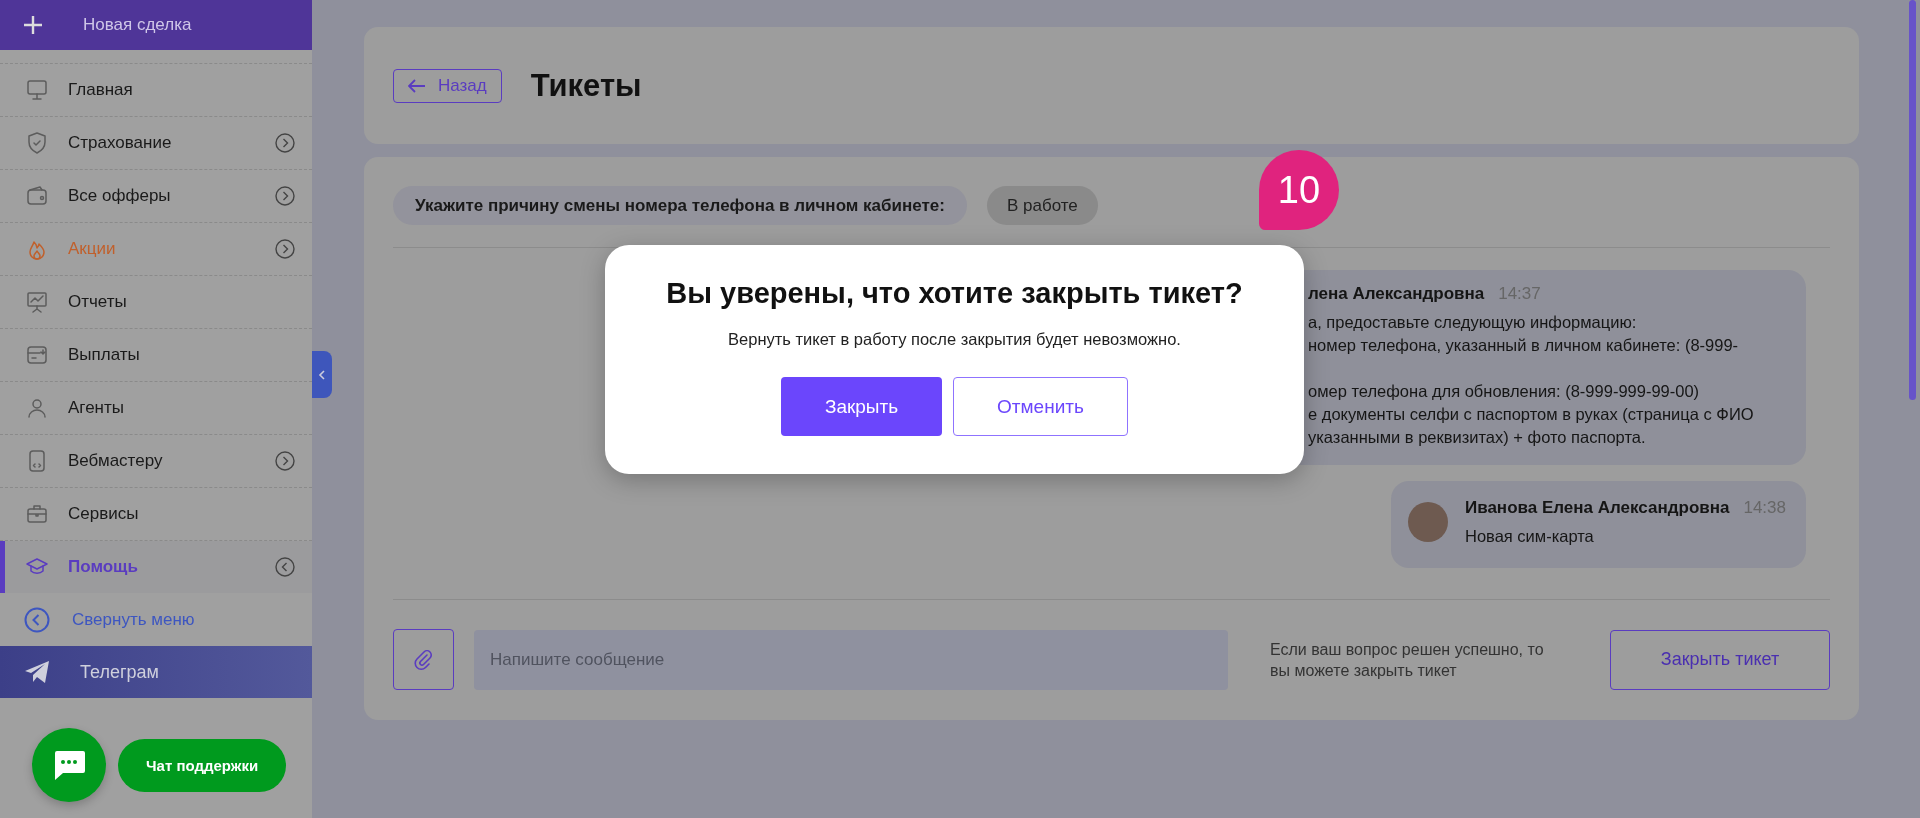 This screenshot has width=1920, height=818. What do you see at coordinates (1529, 536) in the screenshot?
I see `message-text: Новая сим-карта` at bounding box center [1529, 536].